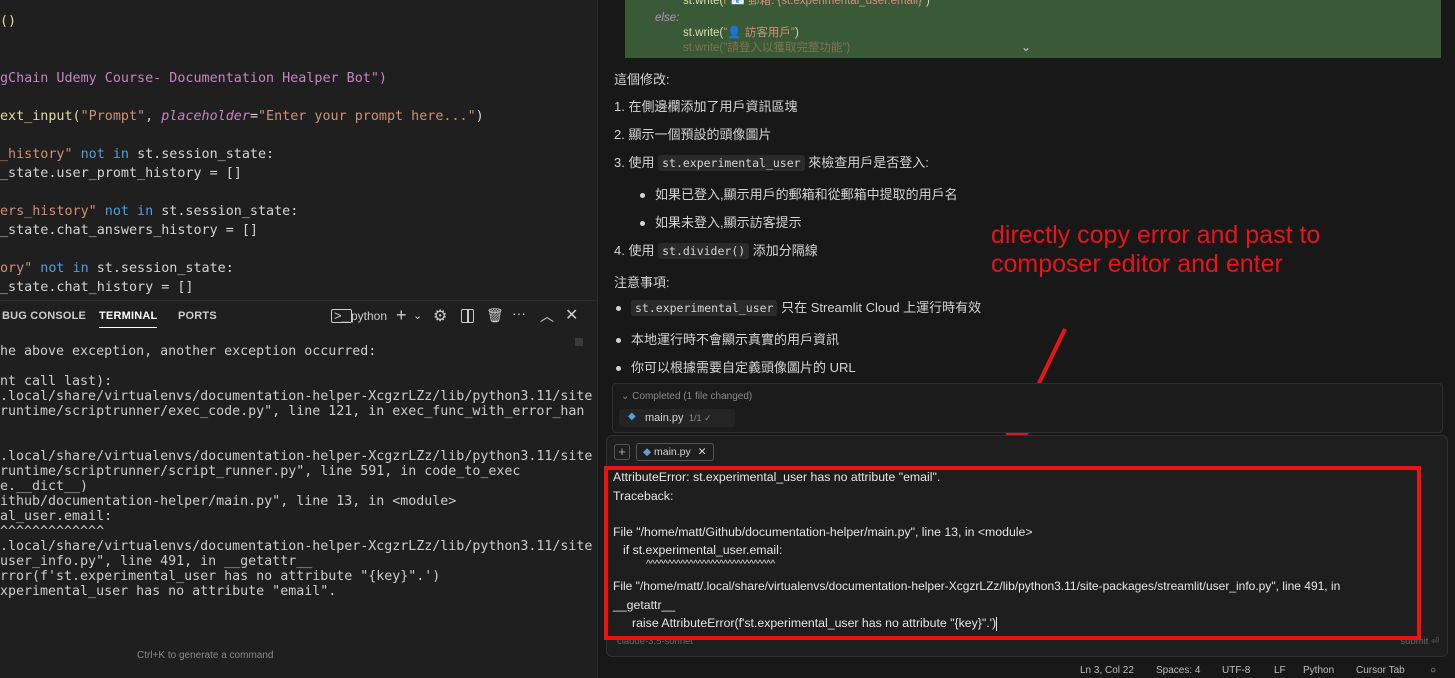 The image size is (1455, 678). What do you see at coordinates (767, 48) in the screenshot?
I see `code-line-4: st.write("請登入以獲取完整功能")` at bounding box center [767, 48].